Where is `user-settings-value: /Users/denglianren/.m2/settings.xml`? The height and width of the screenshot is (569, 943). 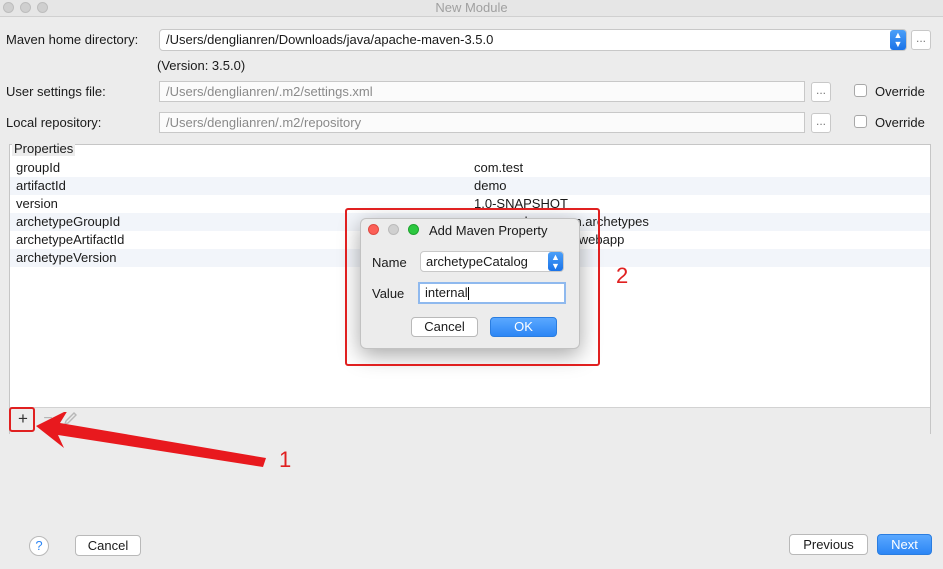
user-settings-value: /Users/denglianren/.m2/settings.xml is located at coordinates (269, 91).